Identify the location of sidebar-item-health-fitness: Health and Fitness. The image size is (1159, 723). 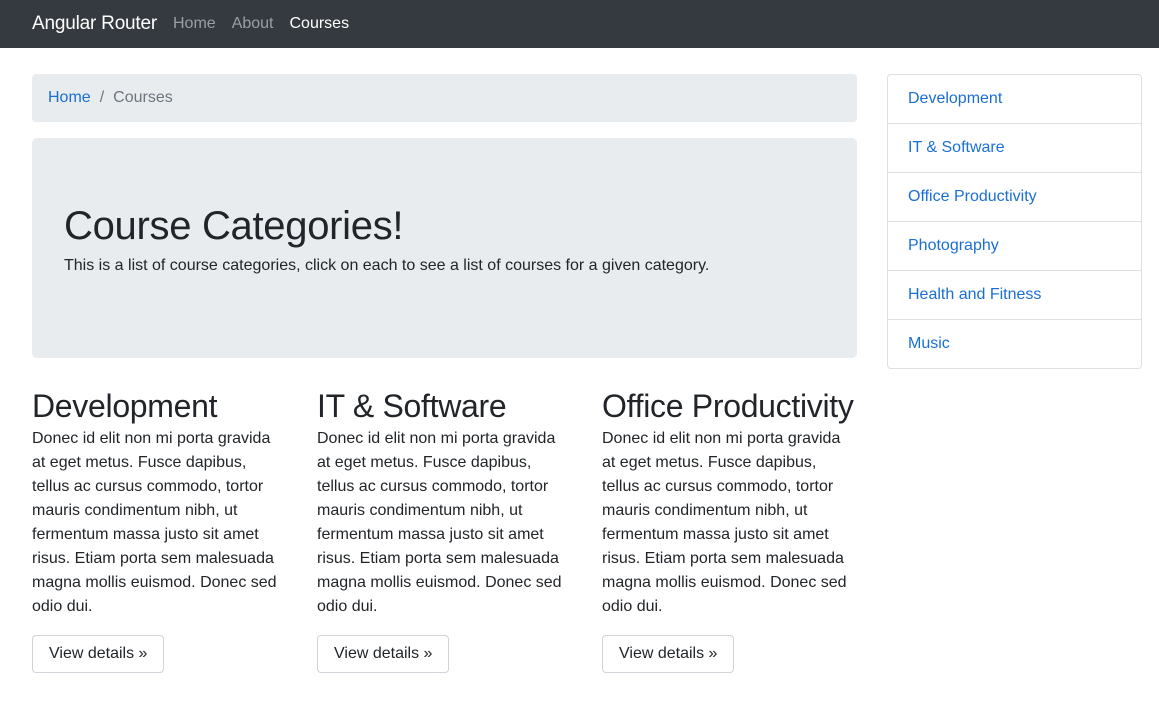
(1014, 294).